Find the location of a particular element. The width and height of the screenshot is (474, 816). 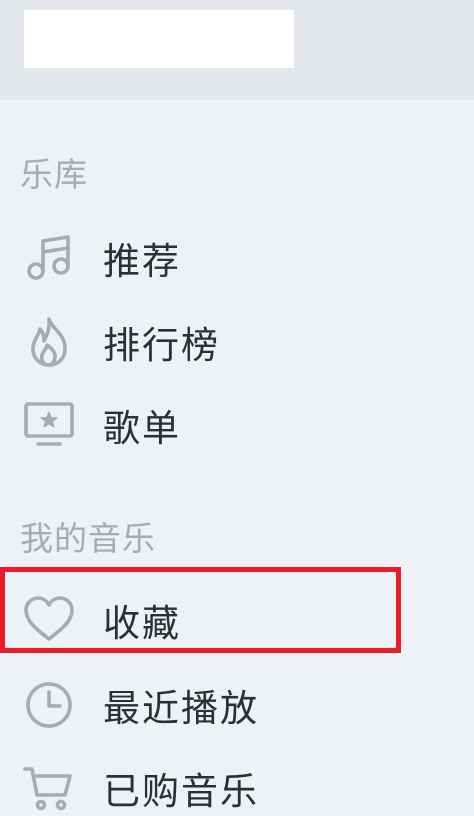

nav-item-label: 最近播放 is located at coordinates (181, 708).